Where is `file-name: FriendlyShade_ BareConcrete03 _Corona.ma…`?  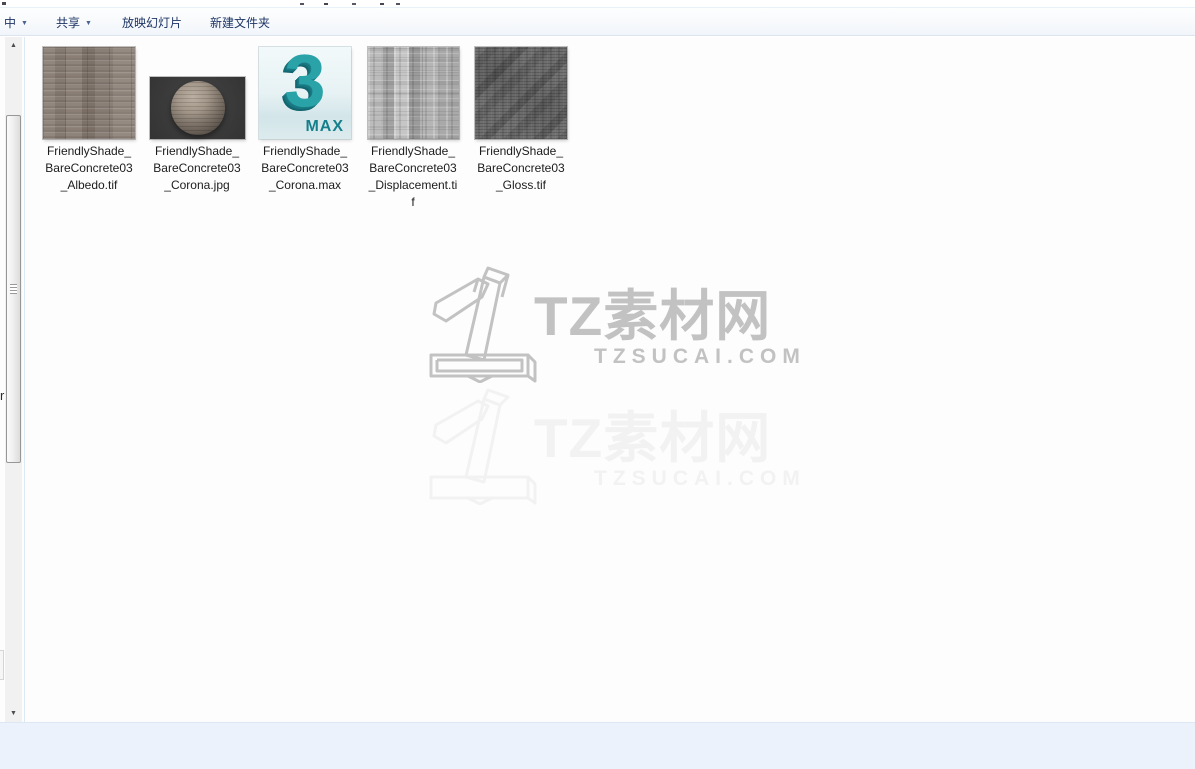 file-name: FriendlyShade_ BareConcrete03 _Corona.ma… is located at coordinates (305, 168).